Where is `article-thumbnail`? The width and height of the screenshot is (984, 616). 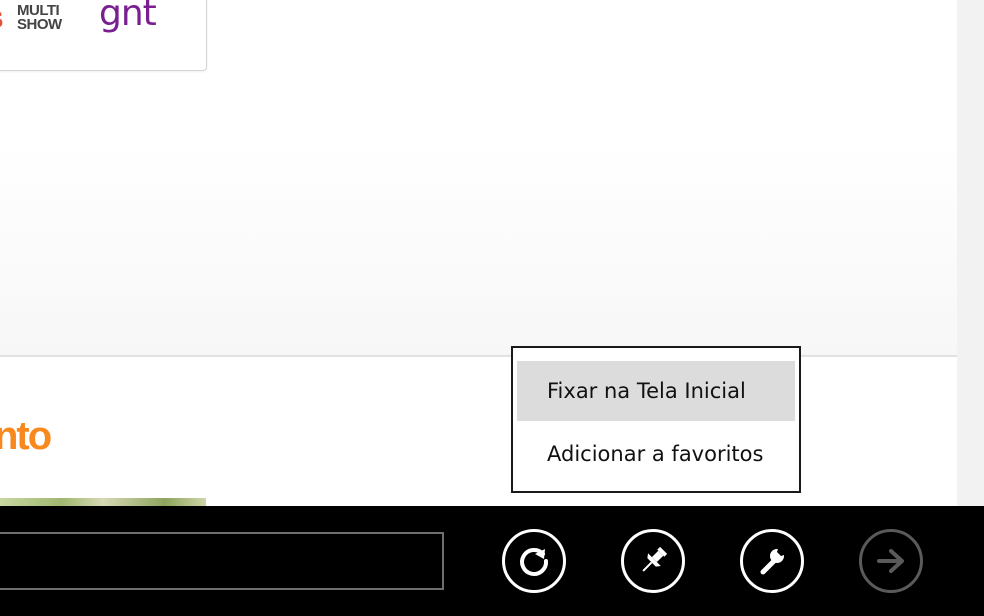 article-thumbnail is located at coordinates (103, 502).